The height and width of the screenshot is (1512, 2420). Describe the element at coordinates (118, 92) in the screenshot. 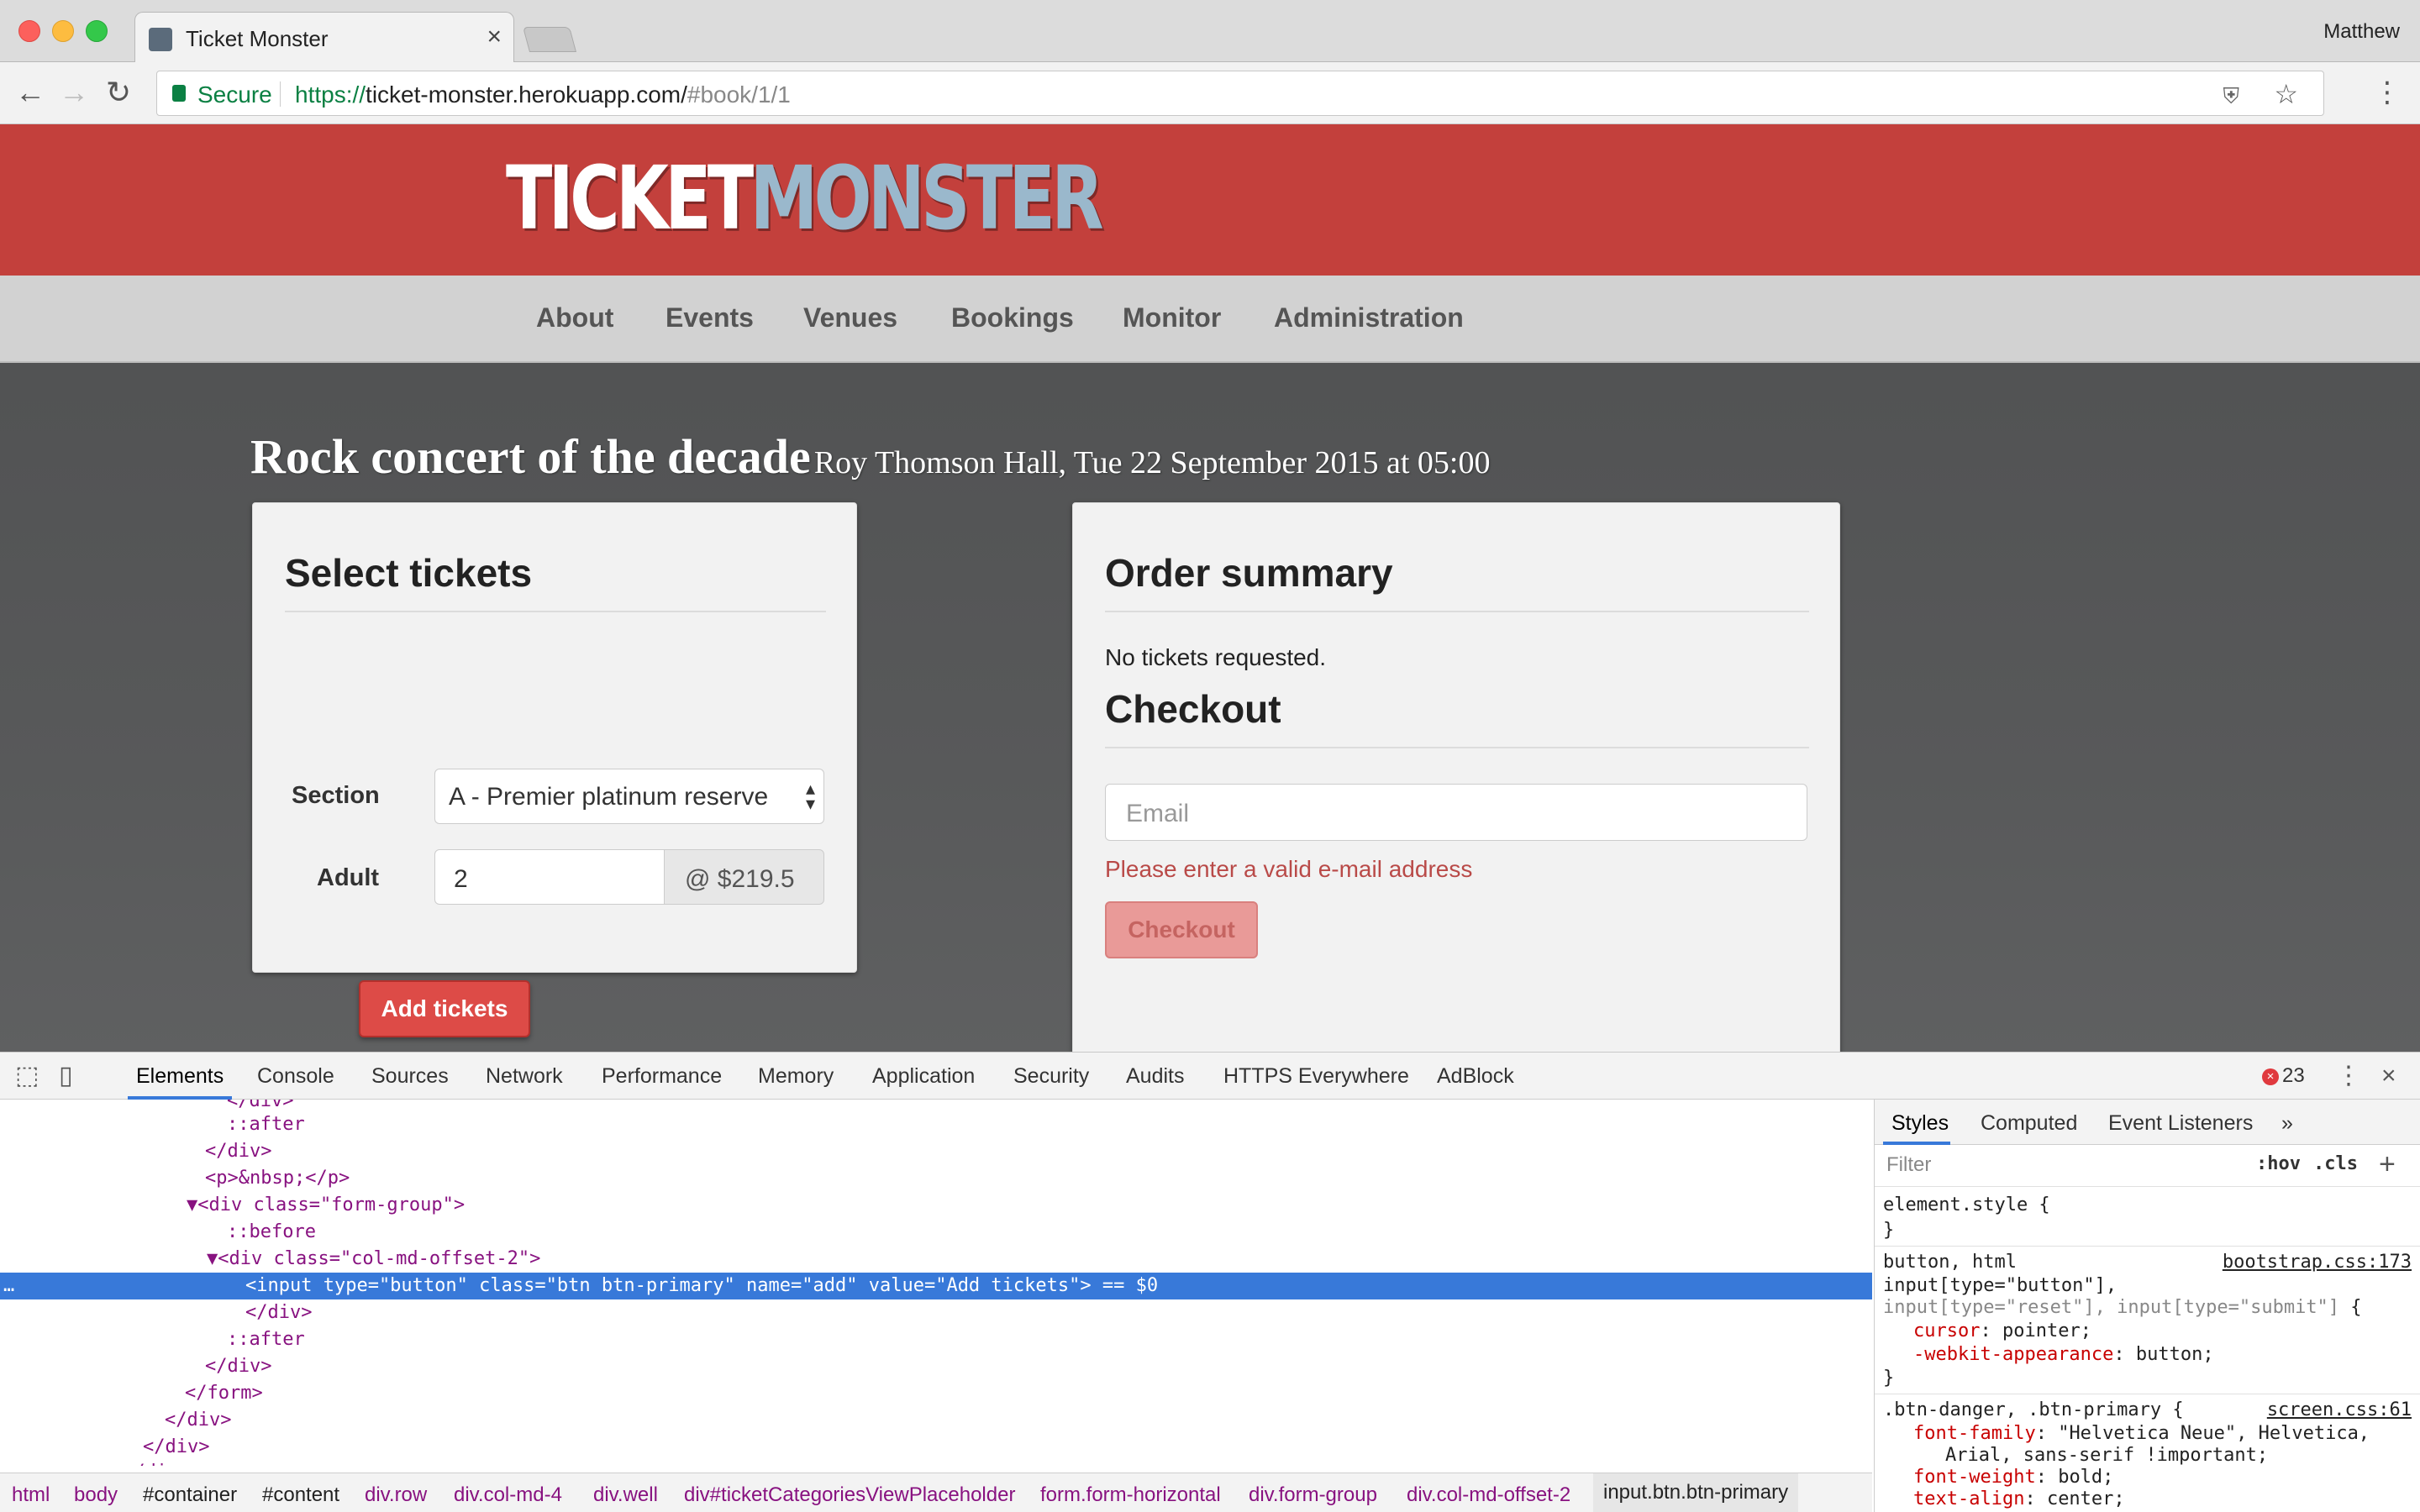

I see `reload-icon: ↻` at that location.